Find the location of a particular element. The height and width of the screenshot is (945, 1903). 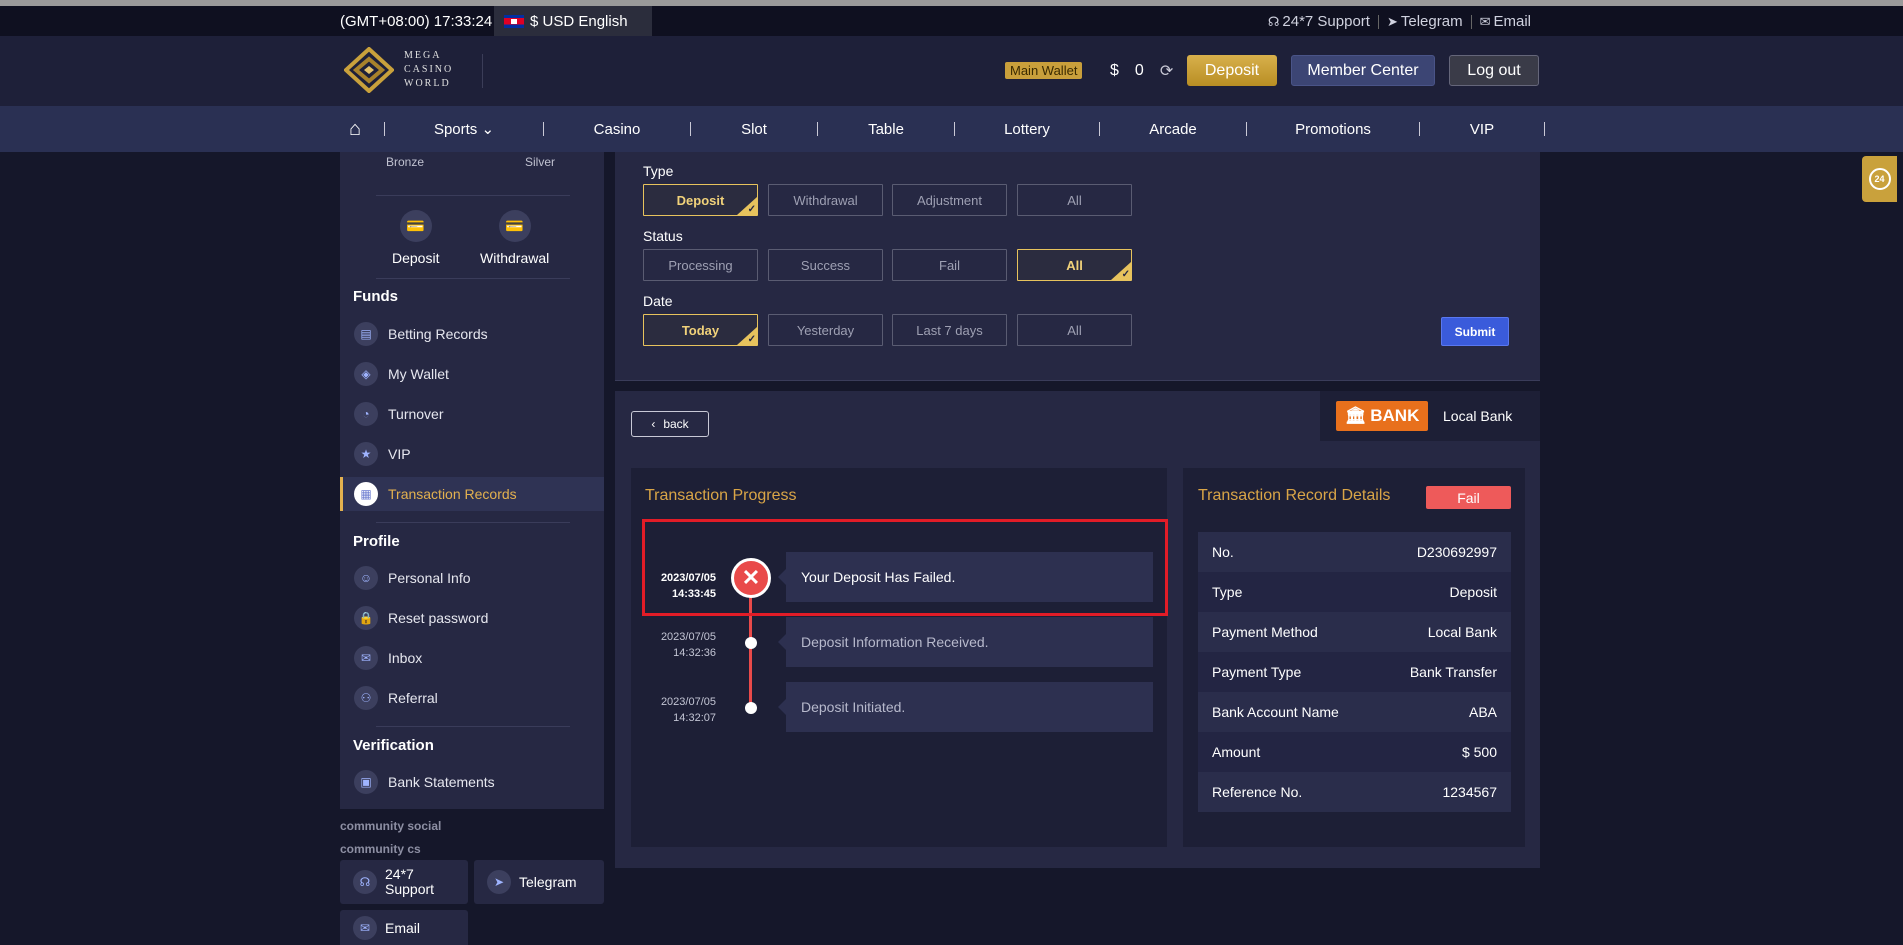

telegram-cs-label: Telegram is located at coordinates (548, 882).